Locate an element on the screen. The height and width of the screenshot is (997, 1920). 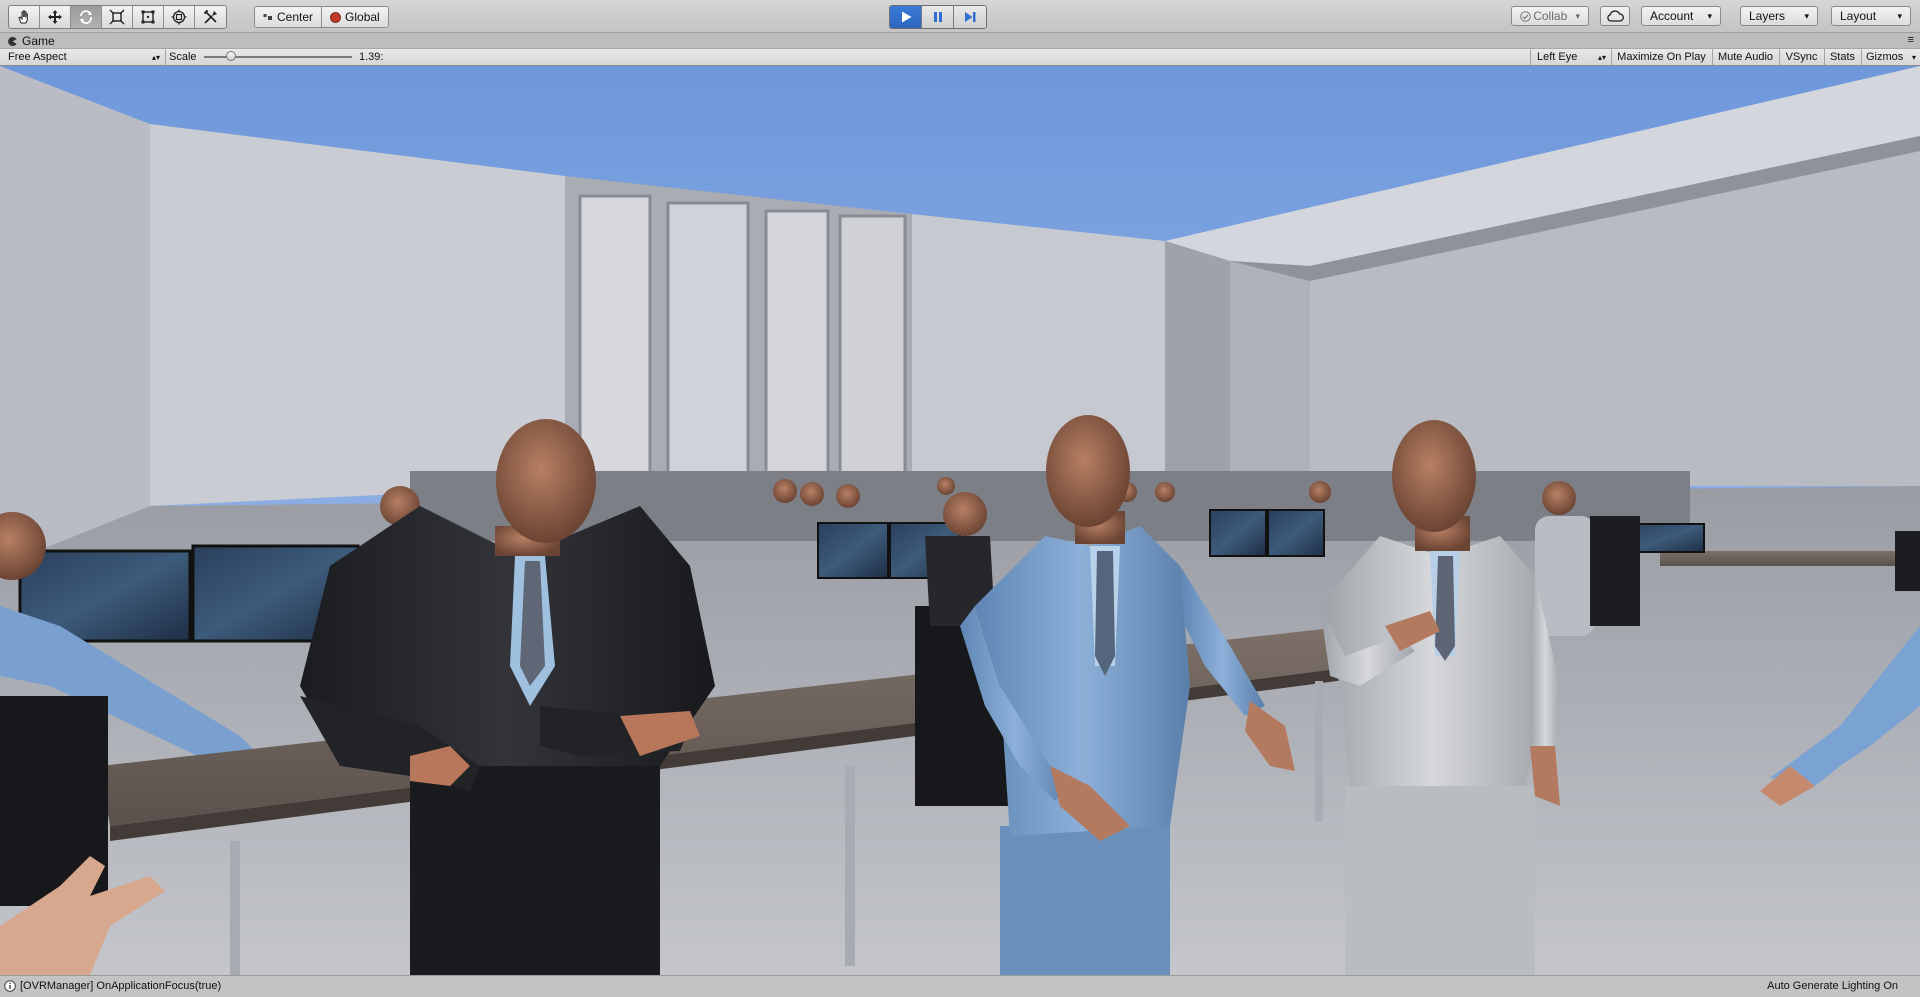
move-tool-button is located at coordinates (55, 17).